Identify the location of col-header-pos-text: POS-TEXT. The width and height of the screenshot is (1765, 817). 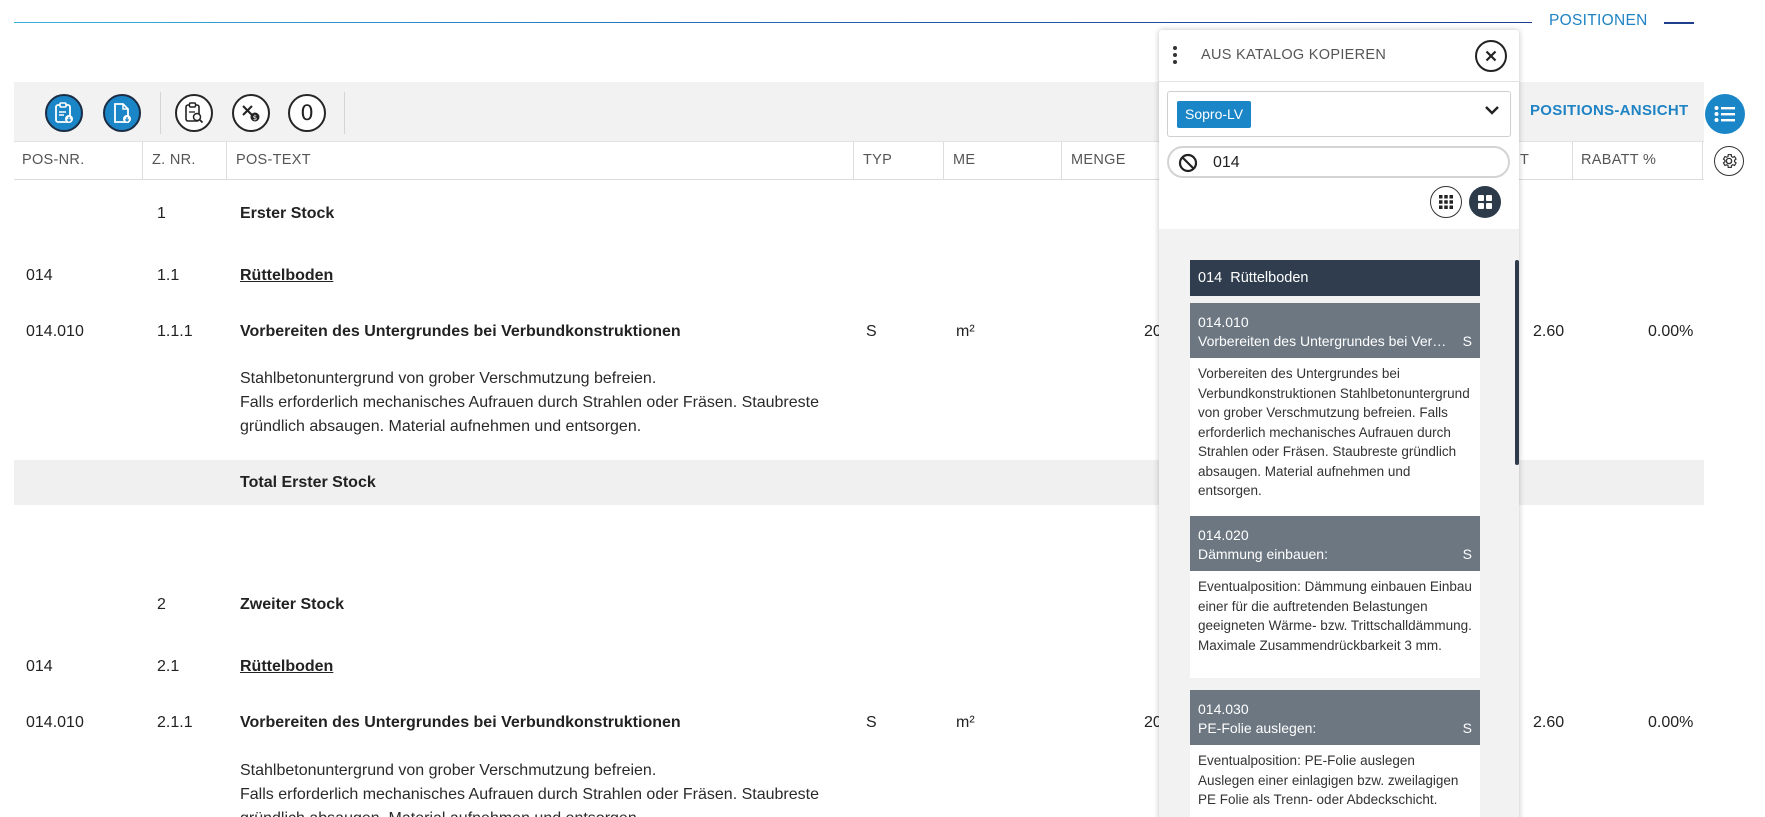
(273, 160).